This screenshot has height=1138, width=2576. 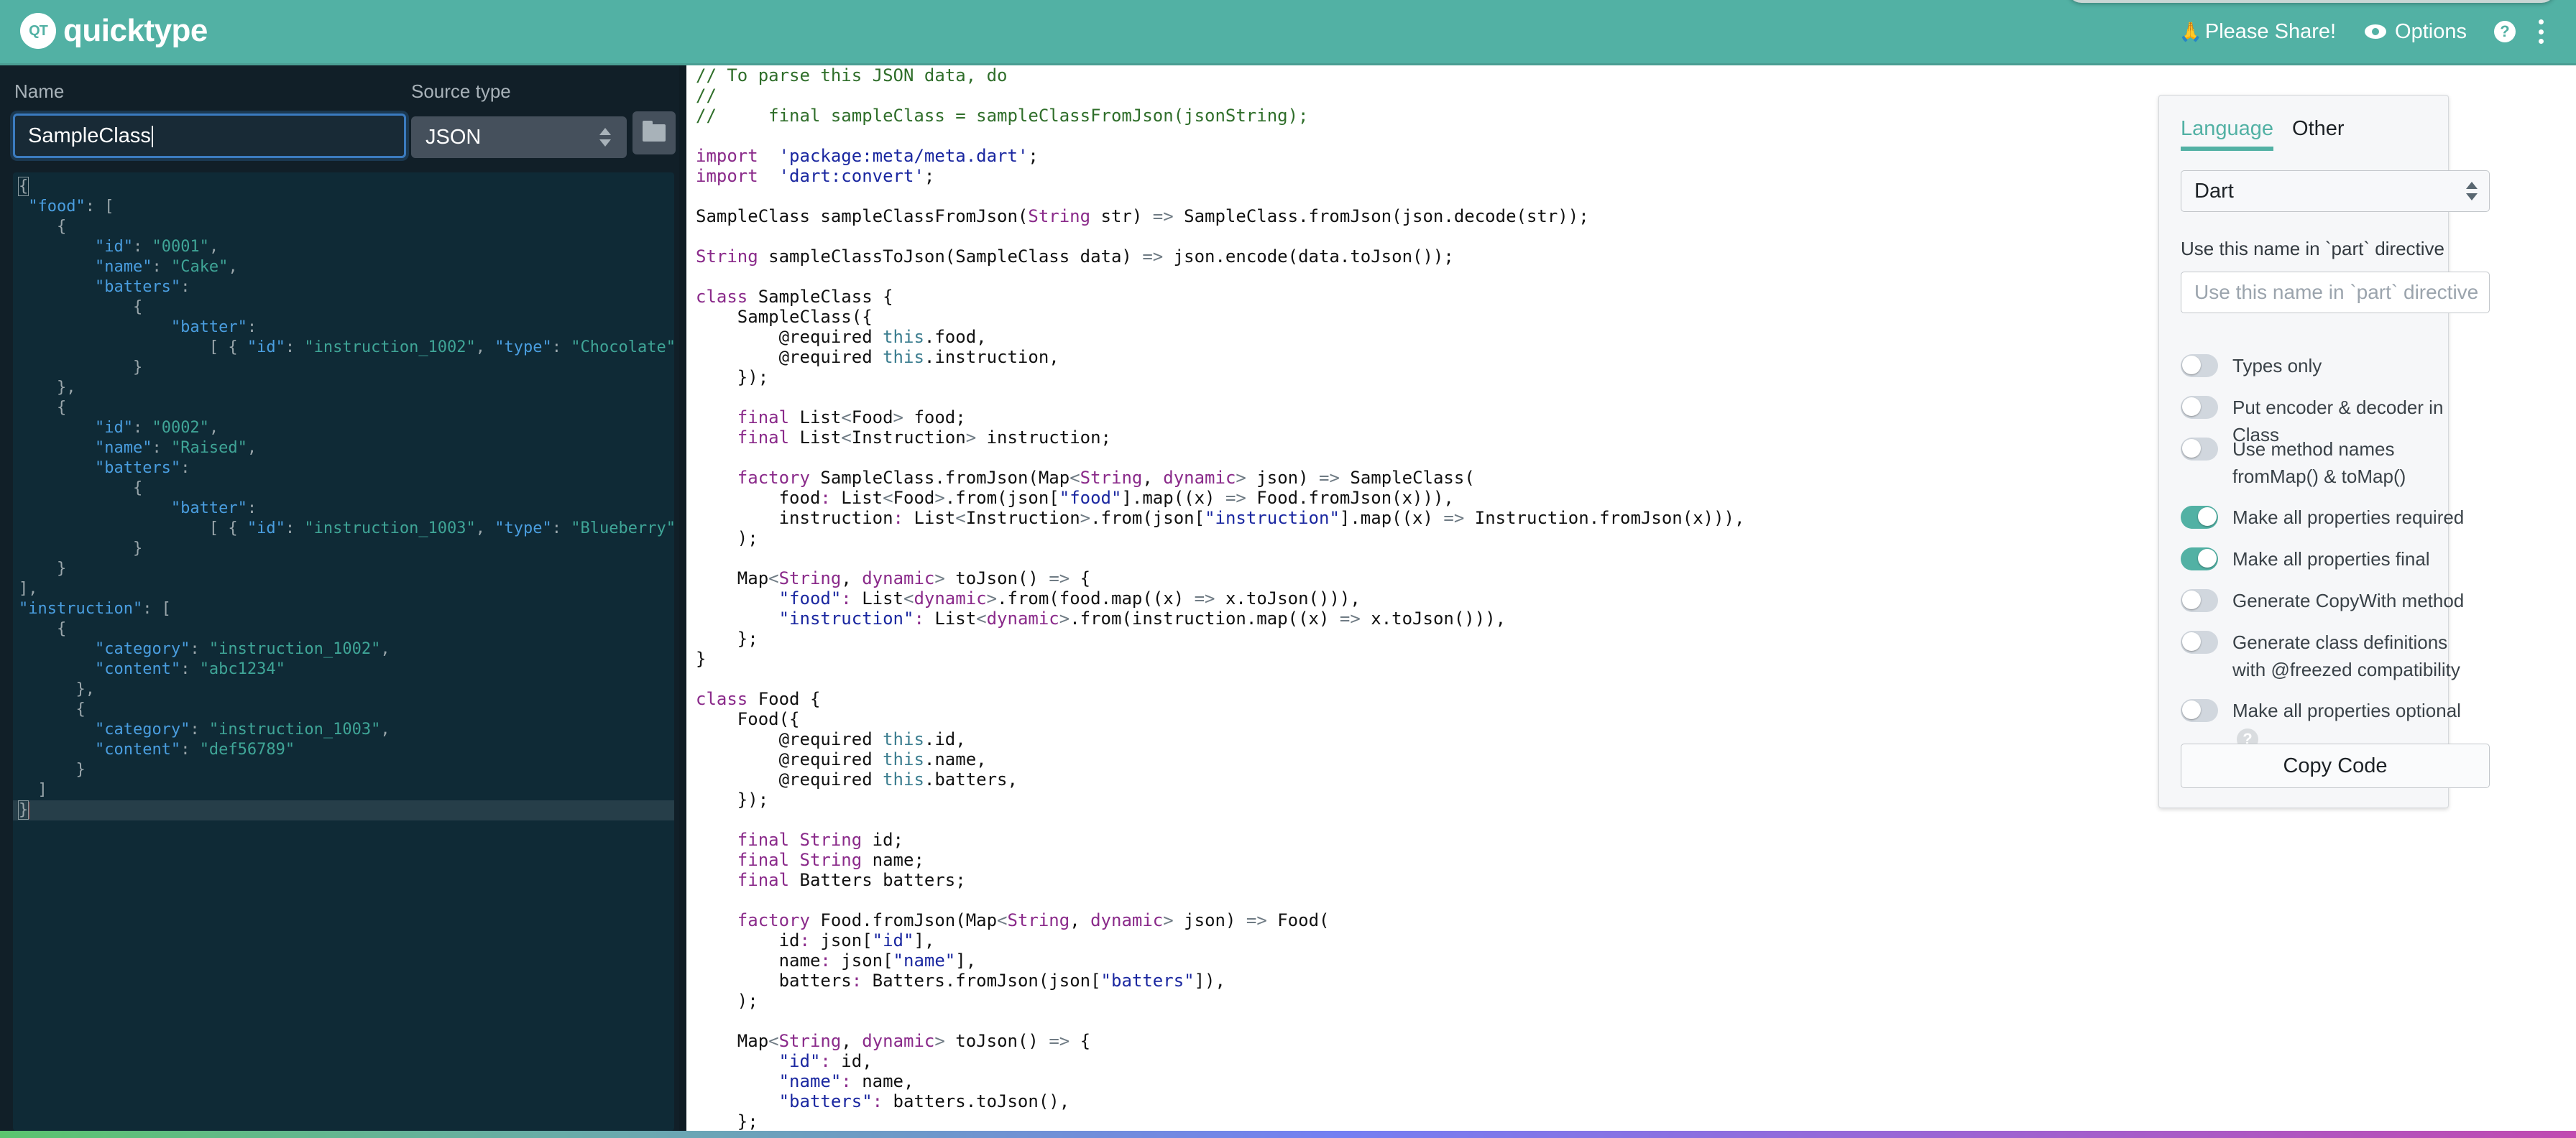 I want to click on code-token: Food(, so click(x=1298, y=920).